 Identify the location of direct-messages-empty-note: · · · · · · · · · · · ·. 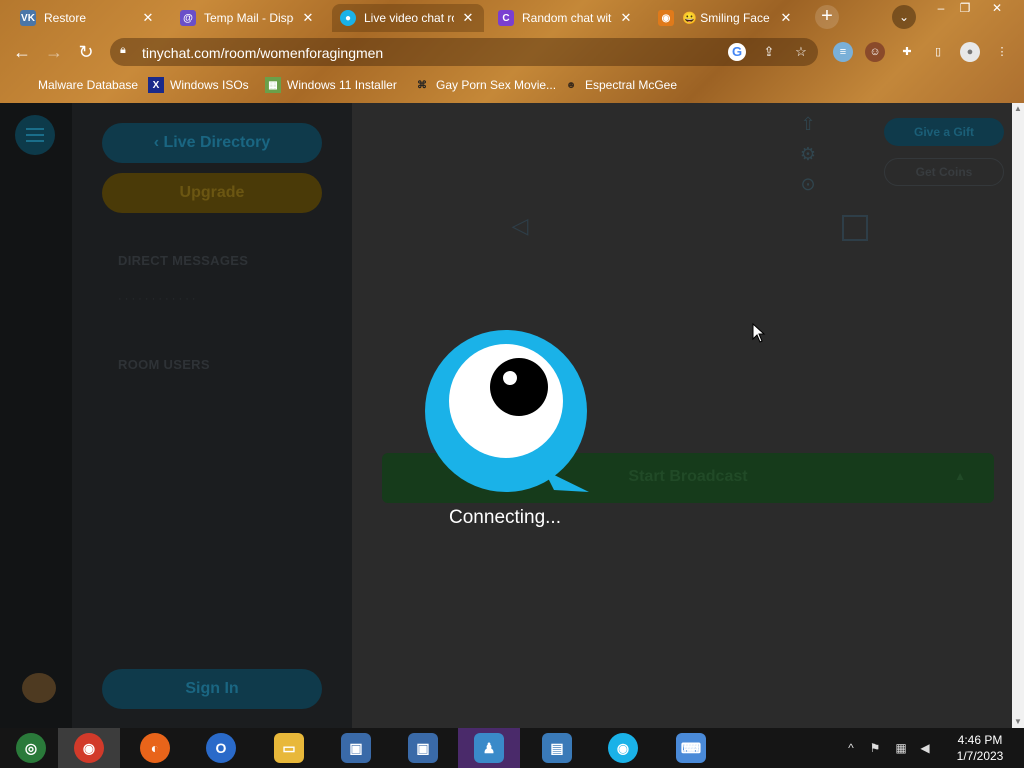
(157, 299).